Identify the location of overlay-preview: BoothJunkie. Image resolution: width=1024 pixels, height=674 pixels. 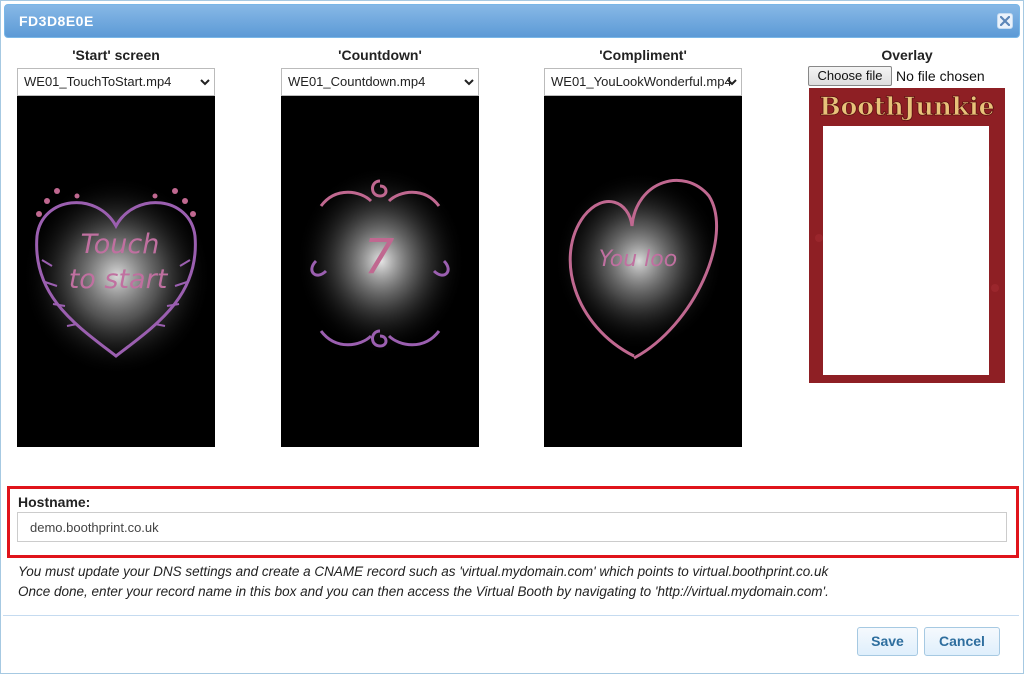
(907, 235).